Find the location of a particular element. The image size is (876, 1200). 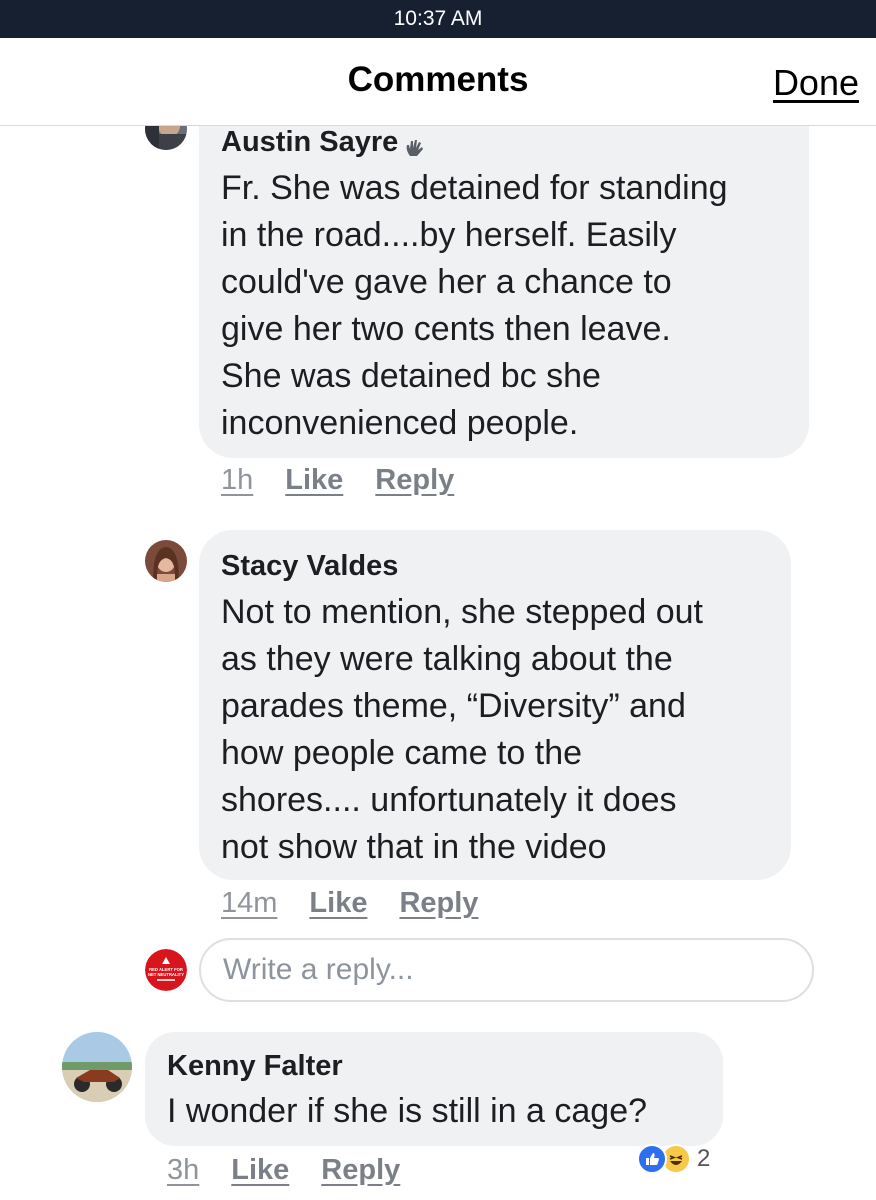

status-time: 10:37 AM is located at coordinates (438, 18).